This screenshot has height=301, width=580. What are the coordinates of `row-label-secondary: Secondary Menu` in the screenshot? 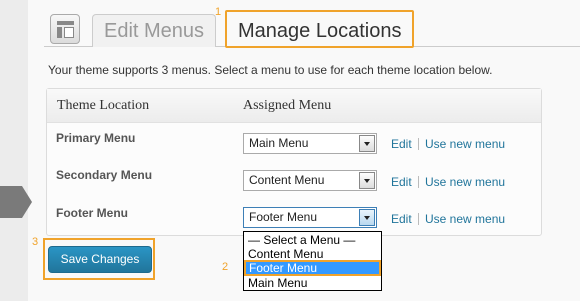 It's located at (104, 175).